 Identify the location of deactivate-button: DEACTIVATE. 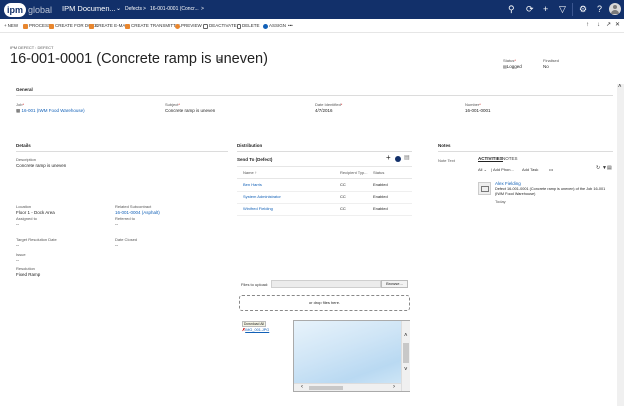
(220, 26).